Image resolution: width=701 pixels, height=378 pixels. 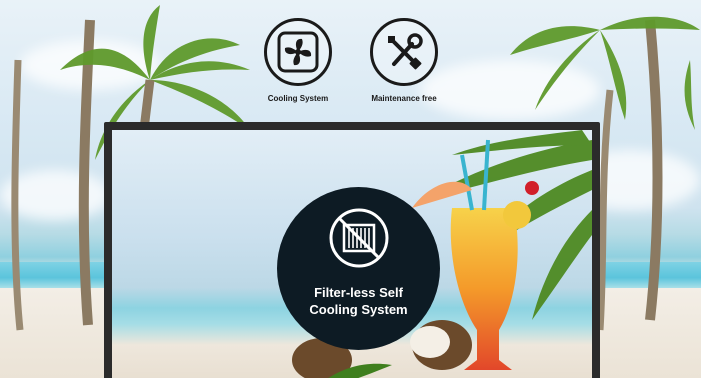 I want to click on feature-label: Cooling System, so click(x=298, y=98).